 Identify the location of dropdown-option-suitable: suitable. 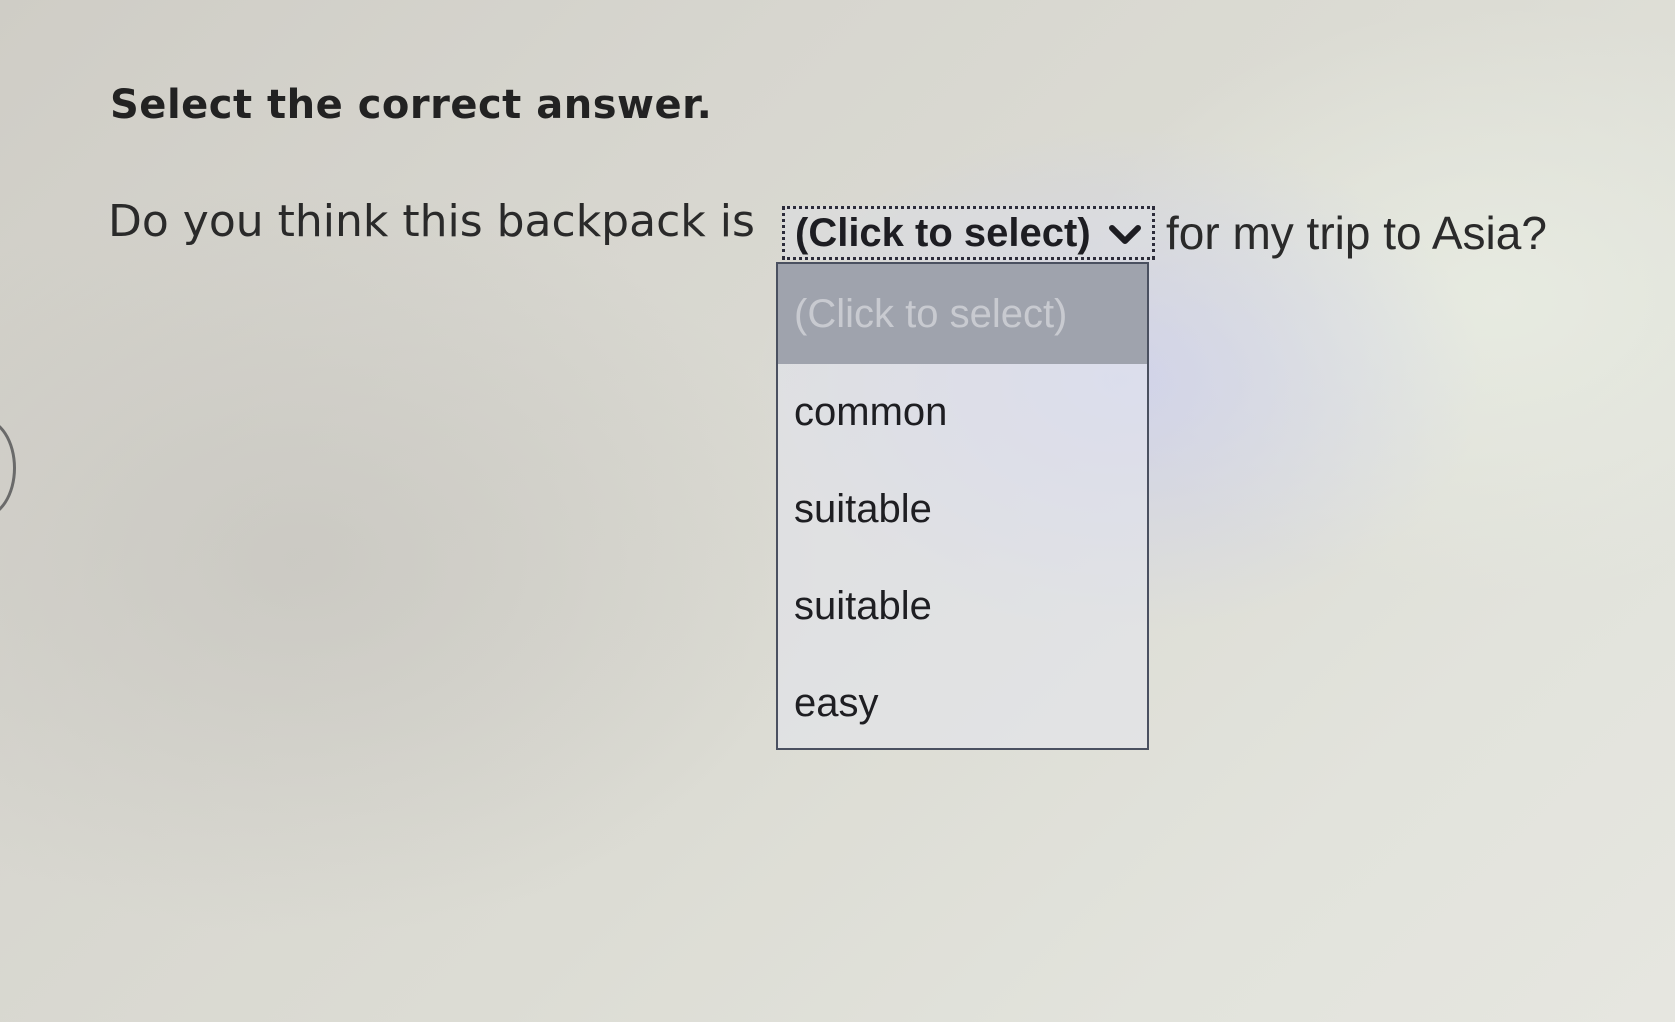
(962, 509).